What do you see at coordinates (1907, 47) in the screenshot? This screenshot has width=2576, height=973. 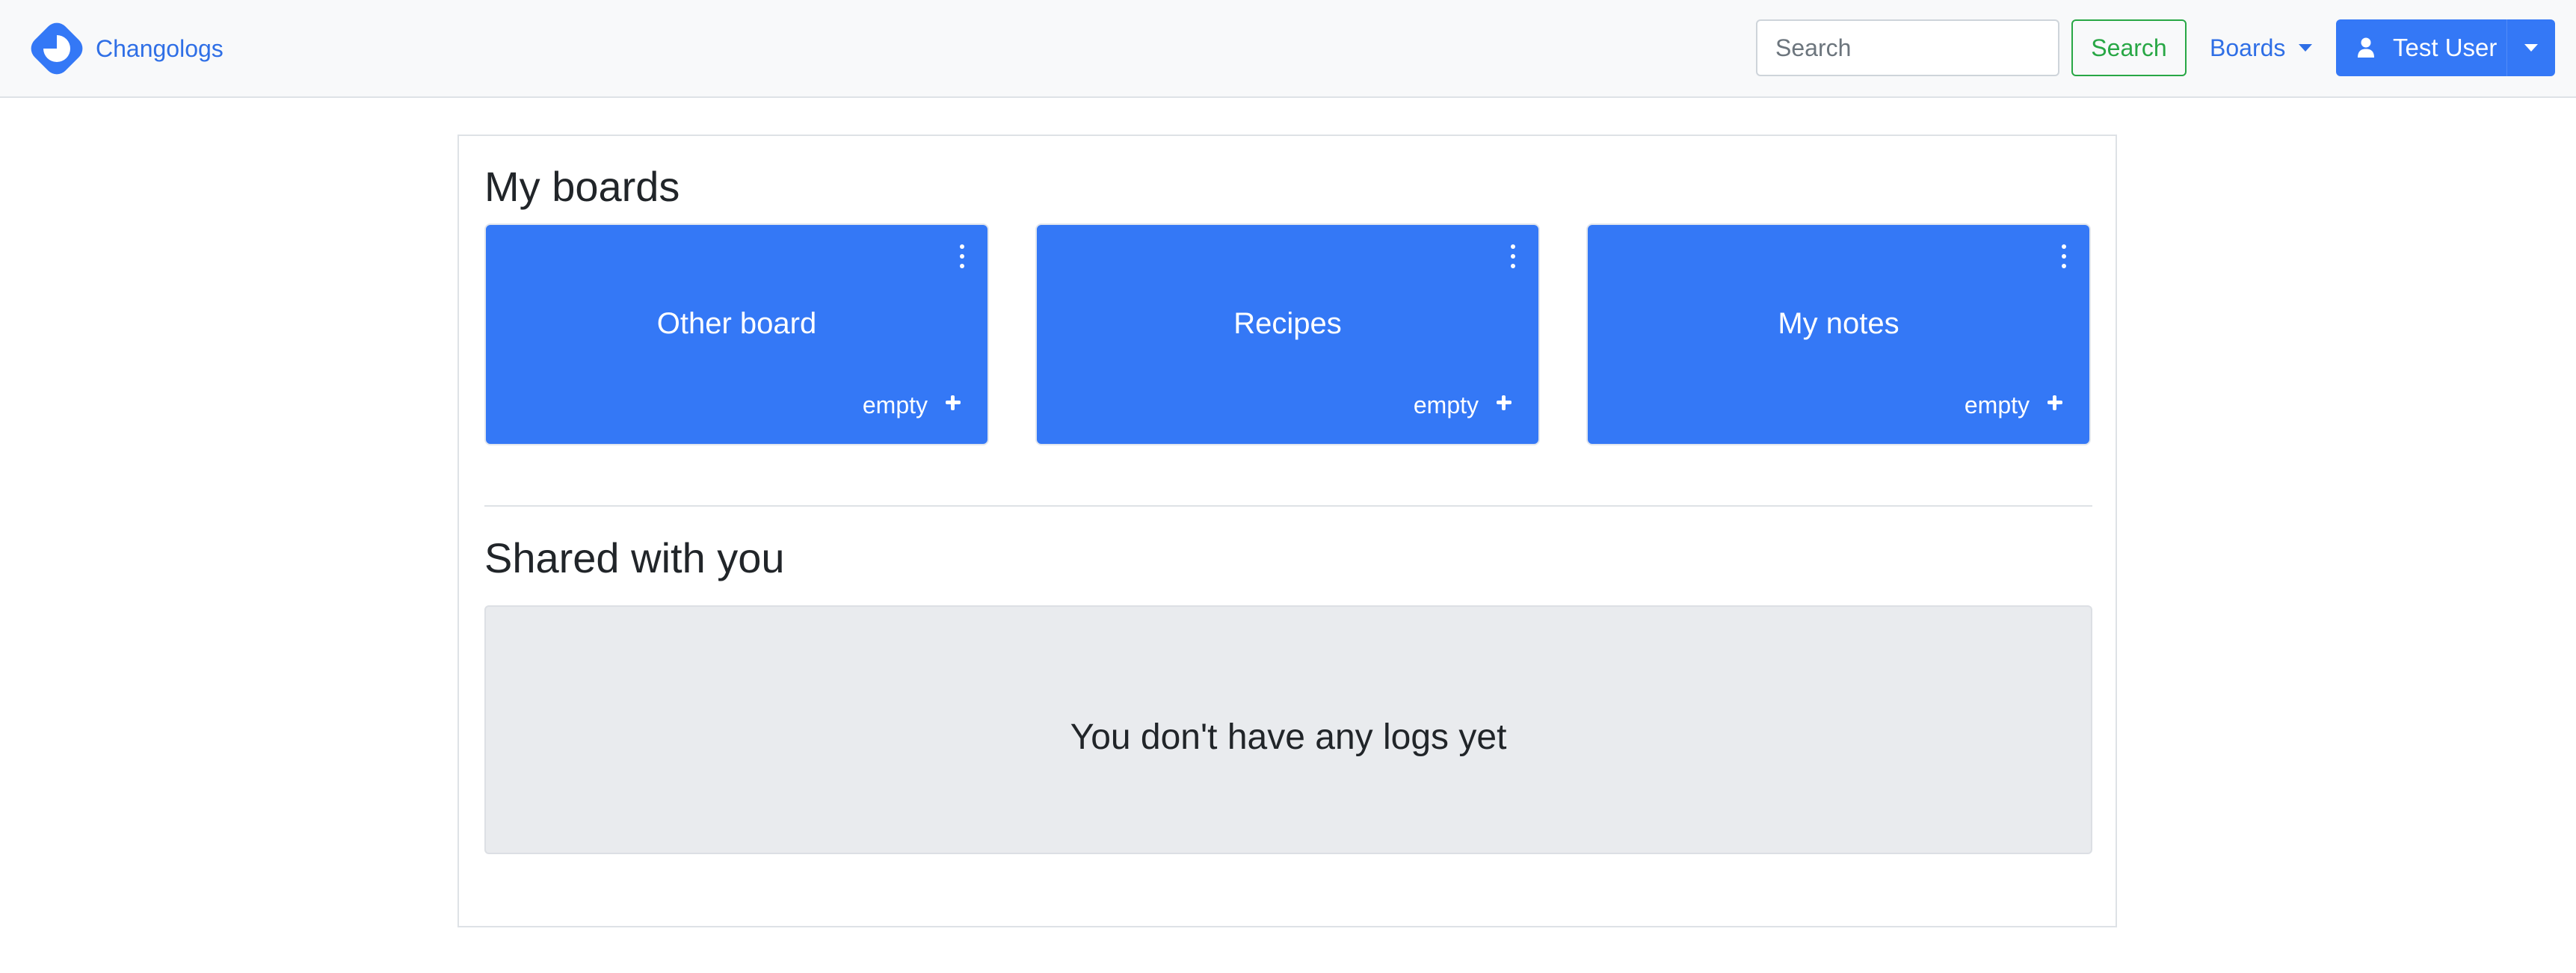 I see `search-input` at bounding box center [1907, 47].